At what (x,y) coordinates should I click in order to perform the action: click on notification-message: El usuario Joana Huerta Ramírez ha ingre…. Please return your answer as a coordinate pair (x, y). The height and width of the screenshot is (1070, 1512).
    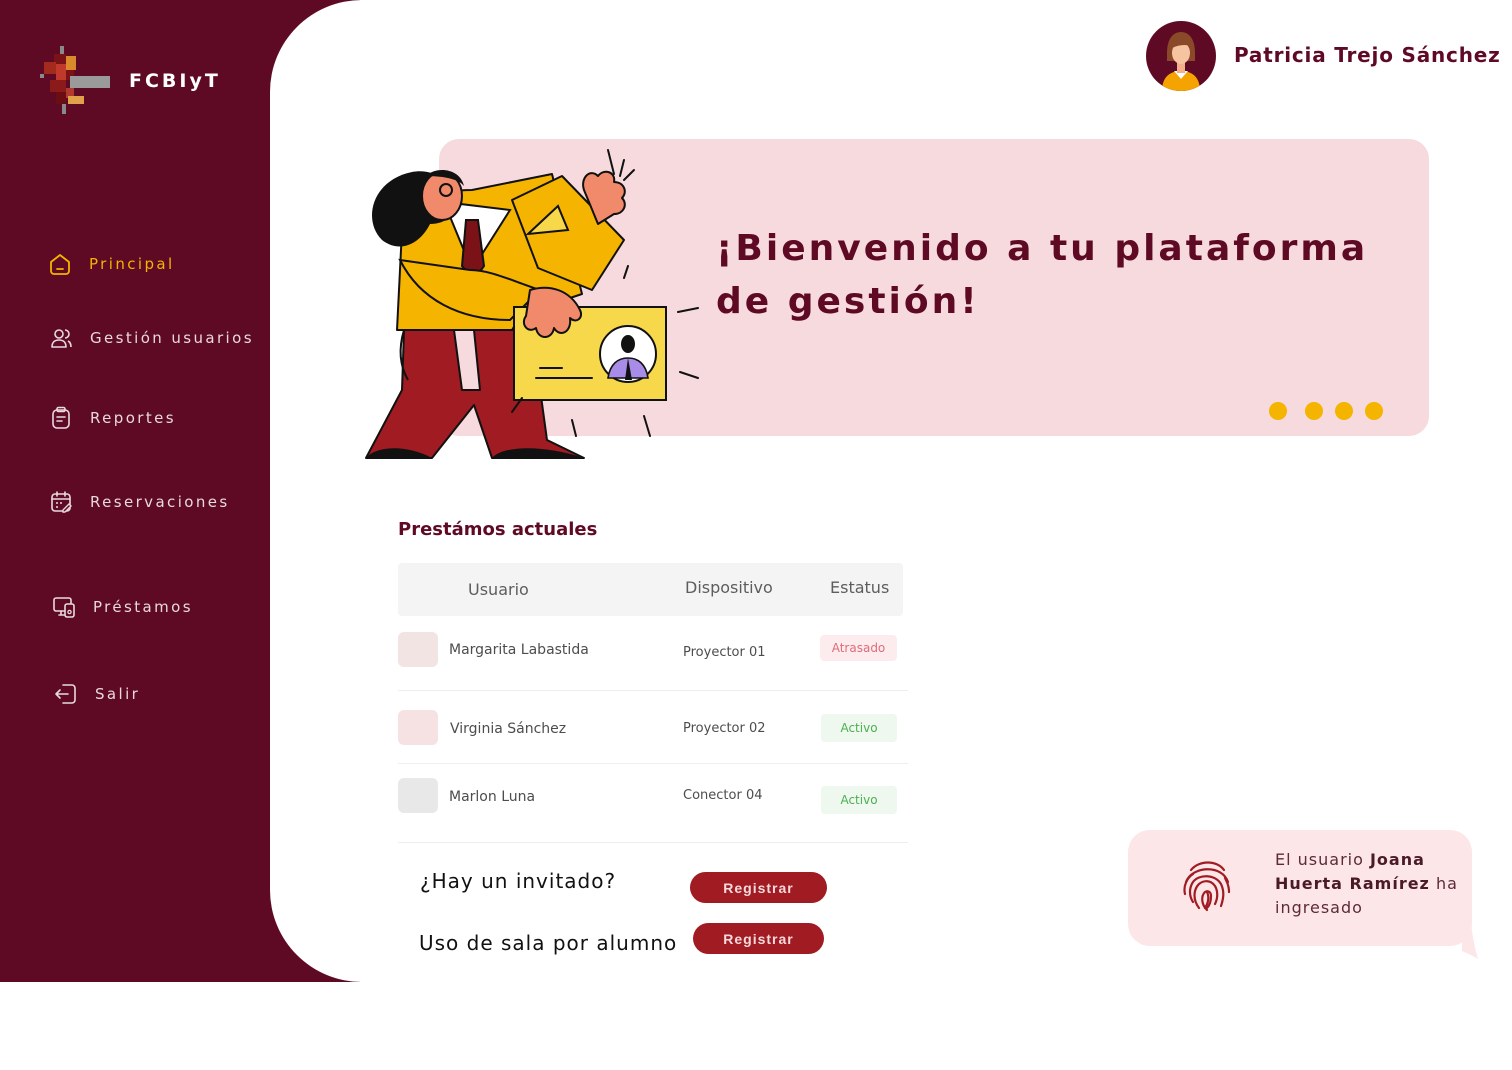
    Looking at the image, I should click on (1370, 884).